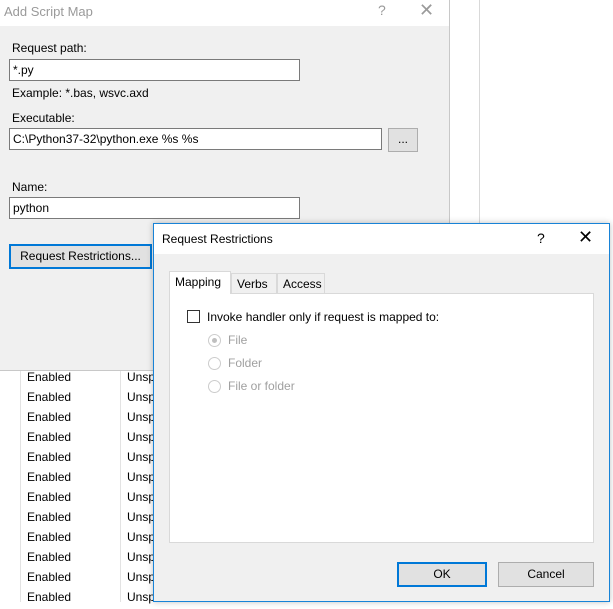  Describe the element at coordinates (154, 70) in the screenshot. I see `request-path-input: *.py` at that location.